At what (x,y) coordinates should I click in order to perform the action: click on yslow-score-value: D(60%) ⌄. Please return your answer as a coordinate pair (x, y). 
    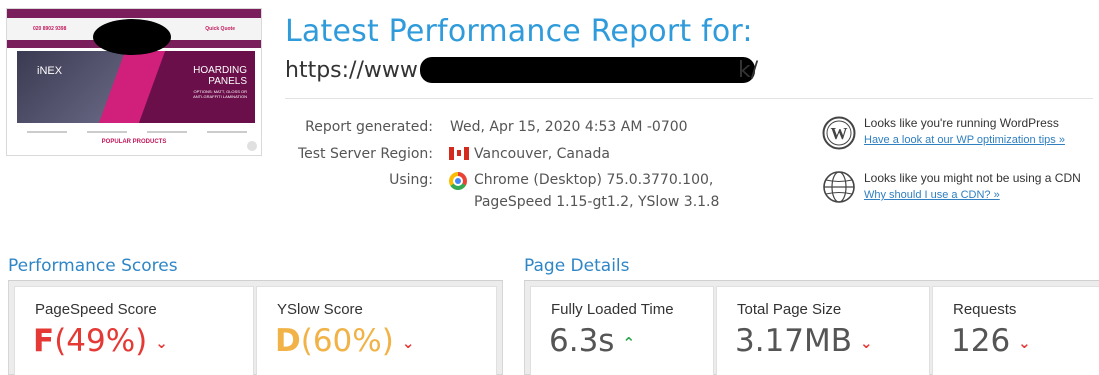
    Looking at the image, I should click on (344, 341).